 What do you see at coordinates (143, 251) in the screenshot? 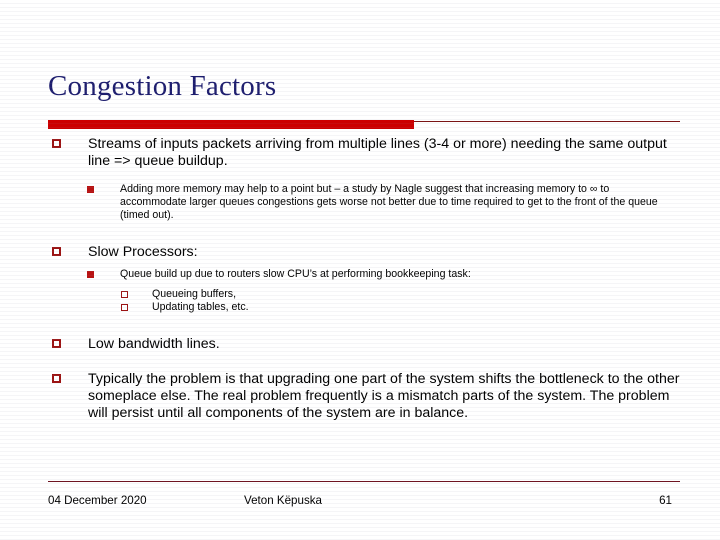
I see `bullet-text: Slow Processors:` at bounding box center [143, 251].